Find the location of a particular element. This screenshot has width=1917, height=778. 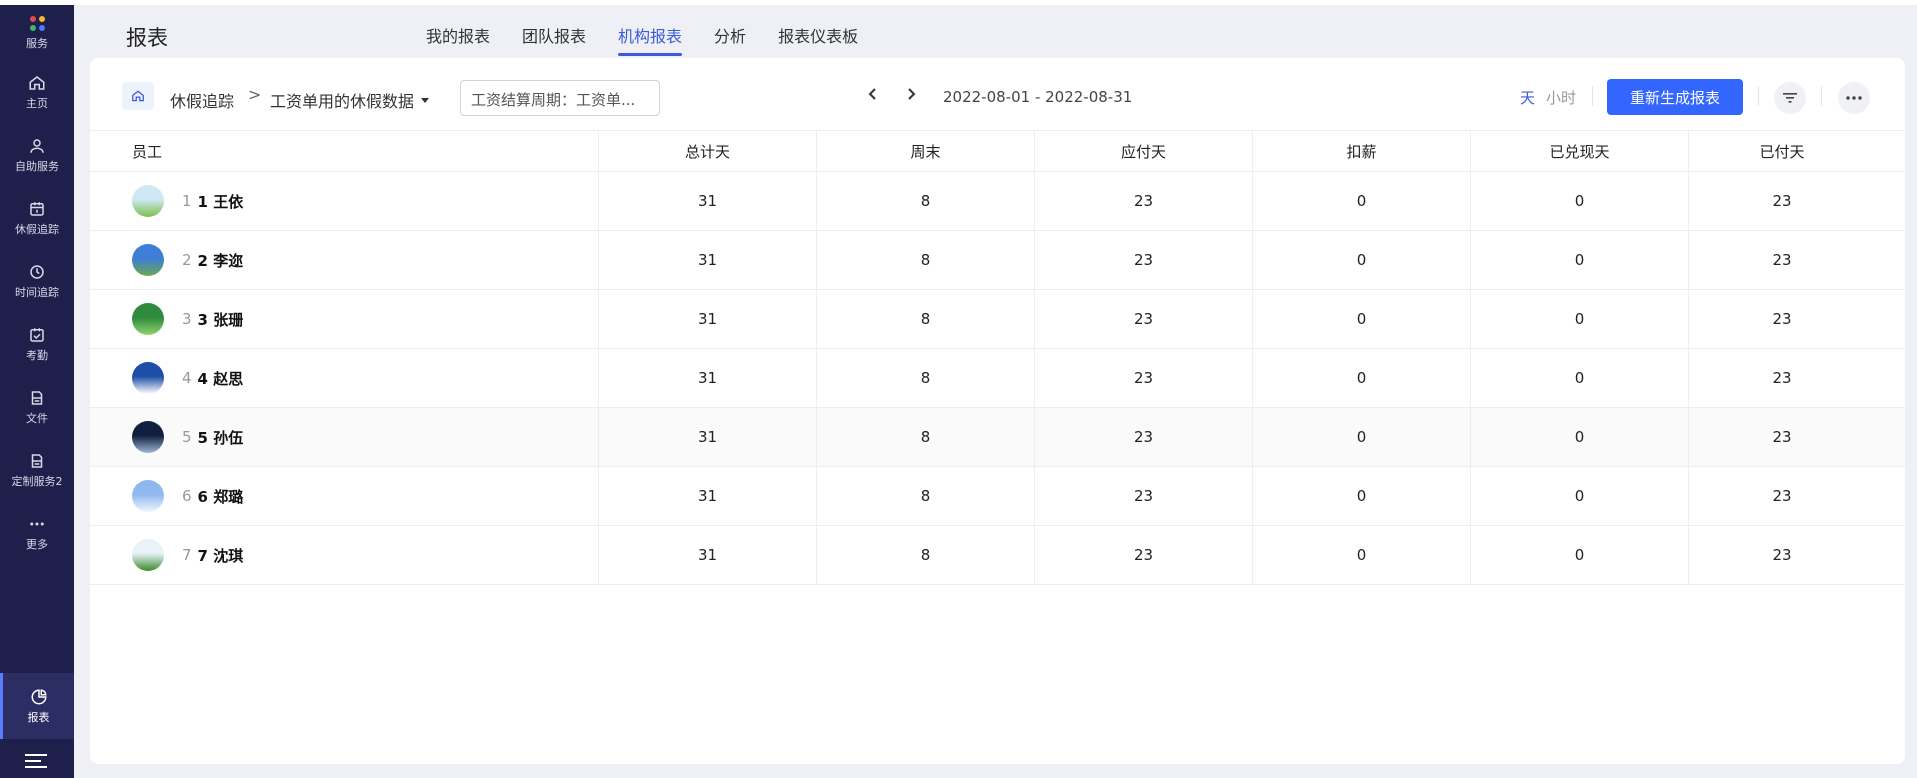

employee-cell: 5 5 孙伍 is located at coordinates (344, 437).